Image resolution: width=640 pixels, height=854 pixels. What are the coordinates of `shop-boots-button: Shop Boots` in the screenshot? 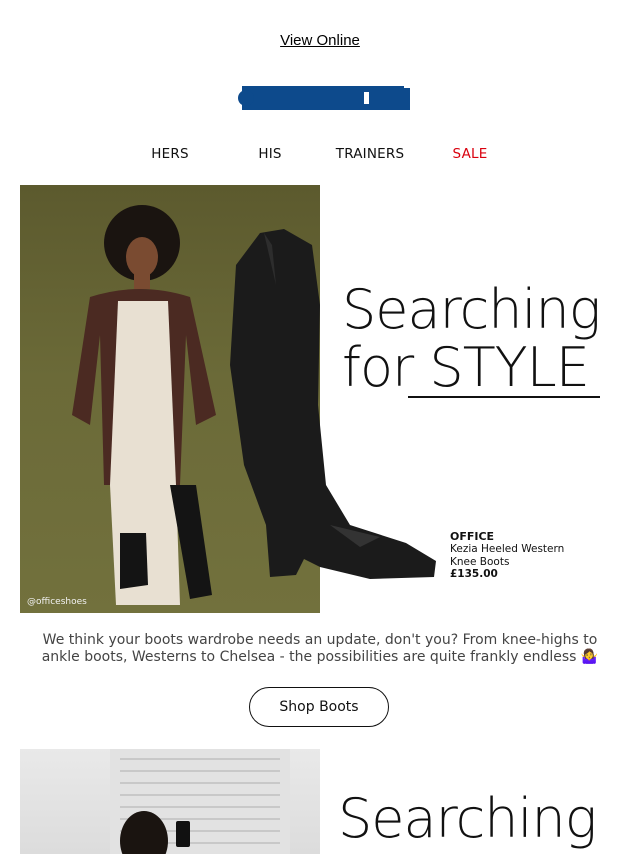 It's located at (319, 707).